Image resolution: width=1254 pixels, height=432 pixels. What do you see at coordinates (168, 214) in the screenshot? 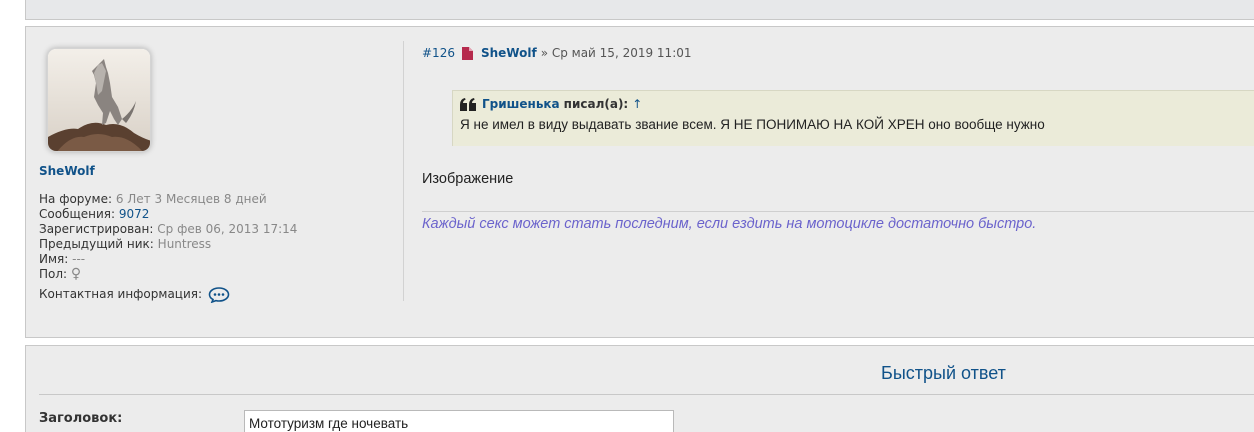
I see `profile-messages: Сообщения: 9072` at bounding box center [168, 214].